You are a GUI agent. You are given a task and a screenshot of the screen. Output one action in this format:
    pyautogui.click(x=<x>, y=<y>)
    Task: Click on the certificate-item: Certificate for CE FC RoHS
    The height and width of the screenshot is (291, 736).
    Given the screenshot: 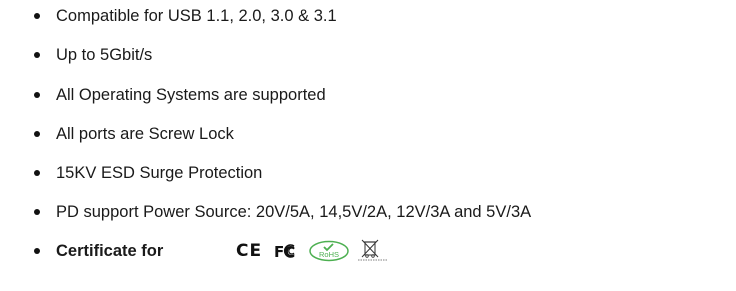 What is the action you would take?
    pyautogui.click(x=368, y=251)
    